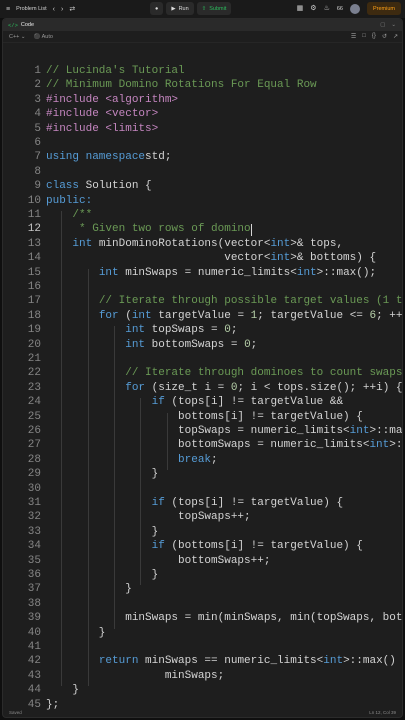  Describe the element at coordinates (34, 359) in the screenshot. I see `line-number: 21` at that location.